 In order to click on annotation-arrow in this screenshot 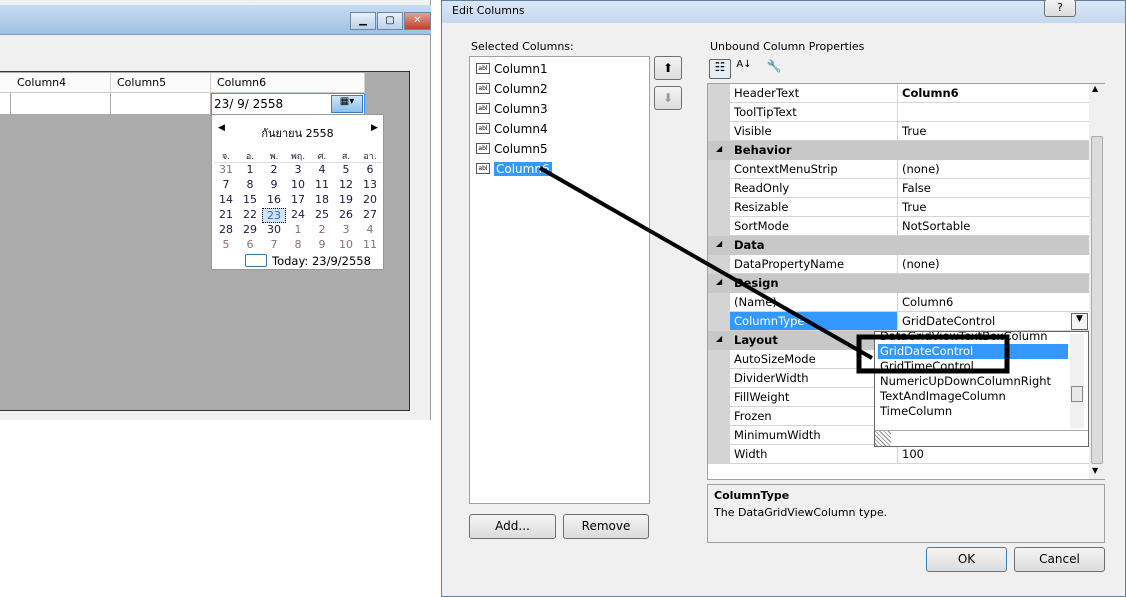, I will do `click(706, 263)`.